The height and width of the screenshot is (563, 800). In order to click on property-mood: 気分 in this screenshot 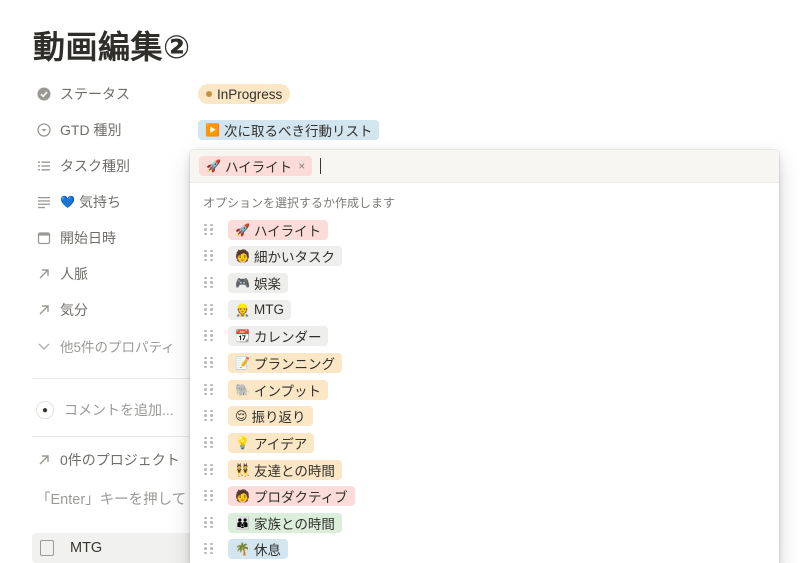, I will do `click(62, 310)`.